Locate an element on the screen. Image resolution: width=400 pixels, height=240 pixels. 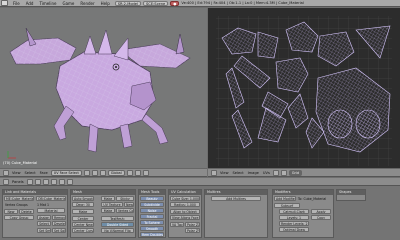
assign-button: Assign is located at coordinates (44, 217).